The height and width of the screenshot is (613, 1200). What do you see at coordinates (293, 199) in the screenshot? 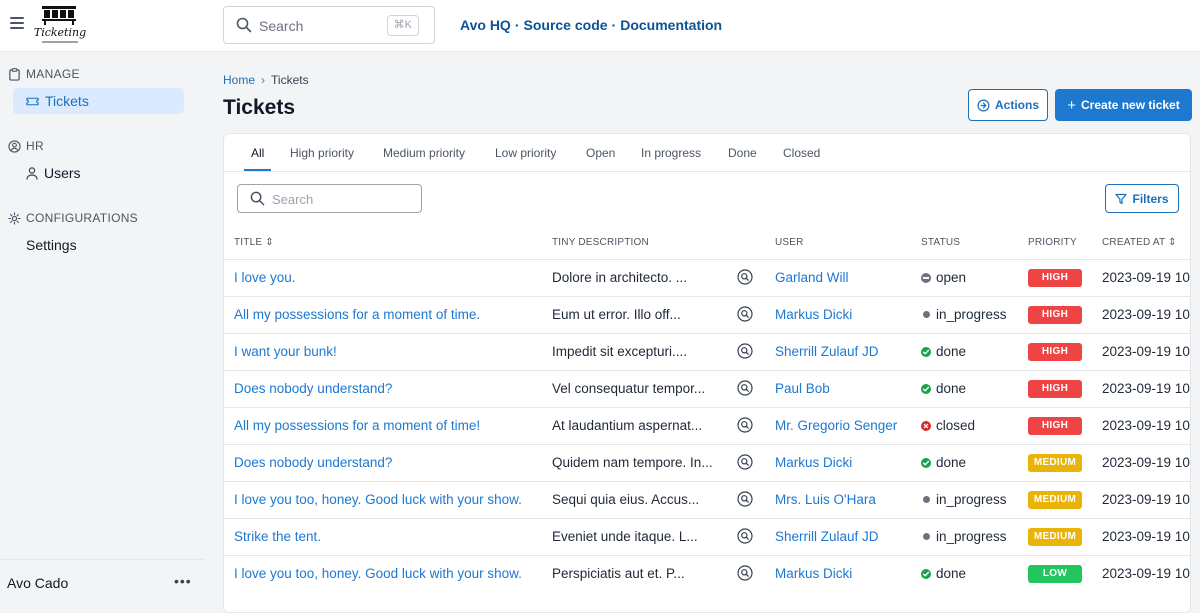
I see `table-search-placeholder: Search` at bounding box center [293, 199].